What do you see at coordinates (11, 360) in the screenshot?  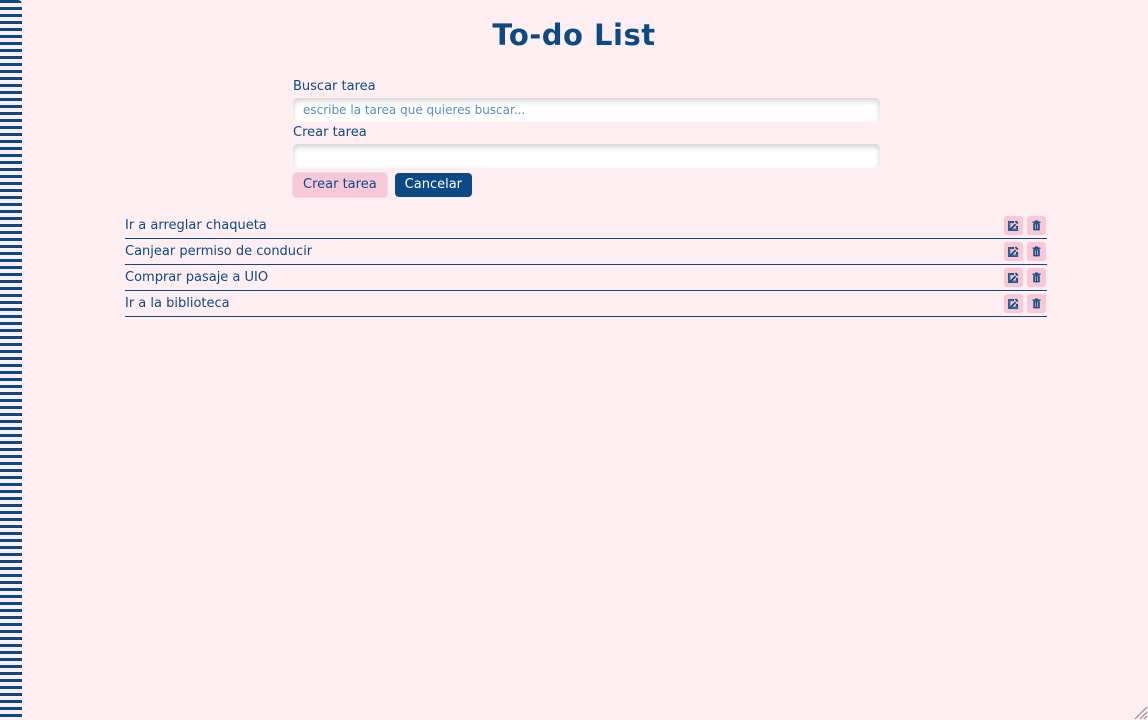 I see `notebook-binding` at bounding box center [11, 360].